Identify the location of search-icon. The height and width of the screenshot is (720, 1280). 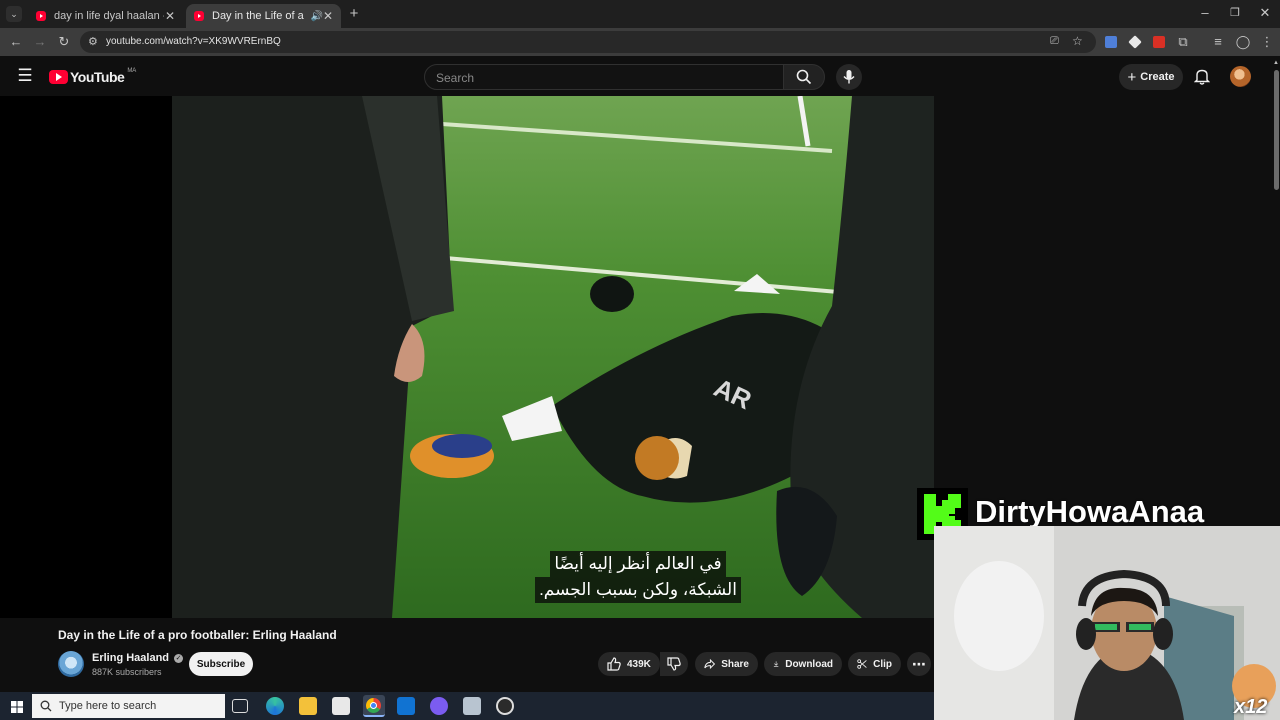
(804, 77).